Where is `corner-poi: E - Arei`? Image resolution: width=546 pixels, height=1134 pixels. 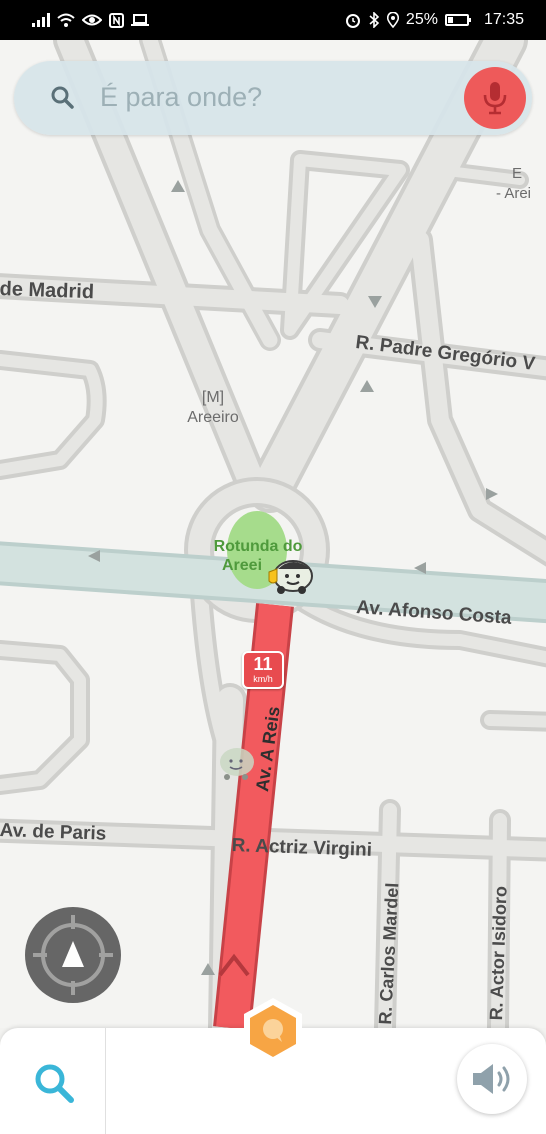 corner-poi: E - Arei is located at coordinates (521, 184).